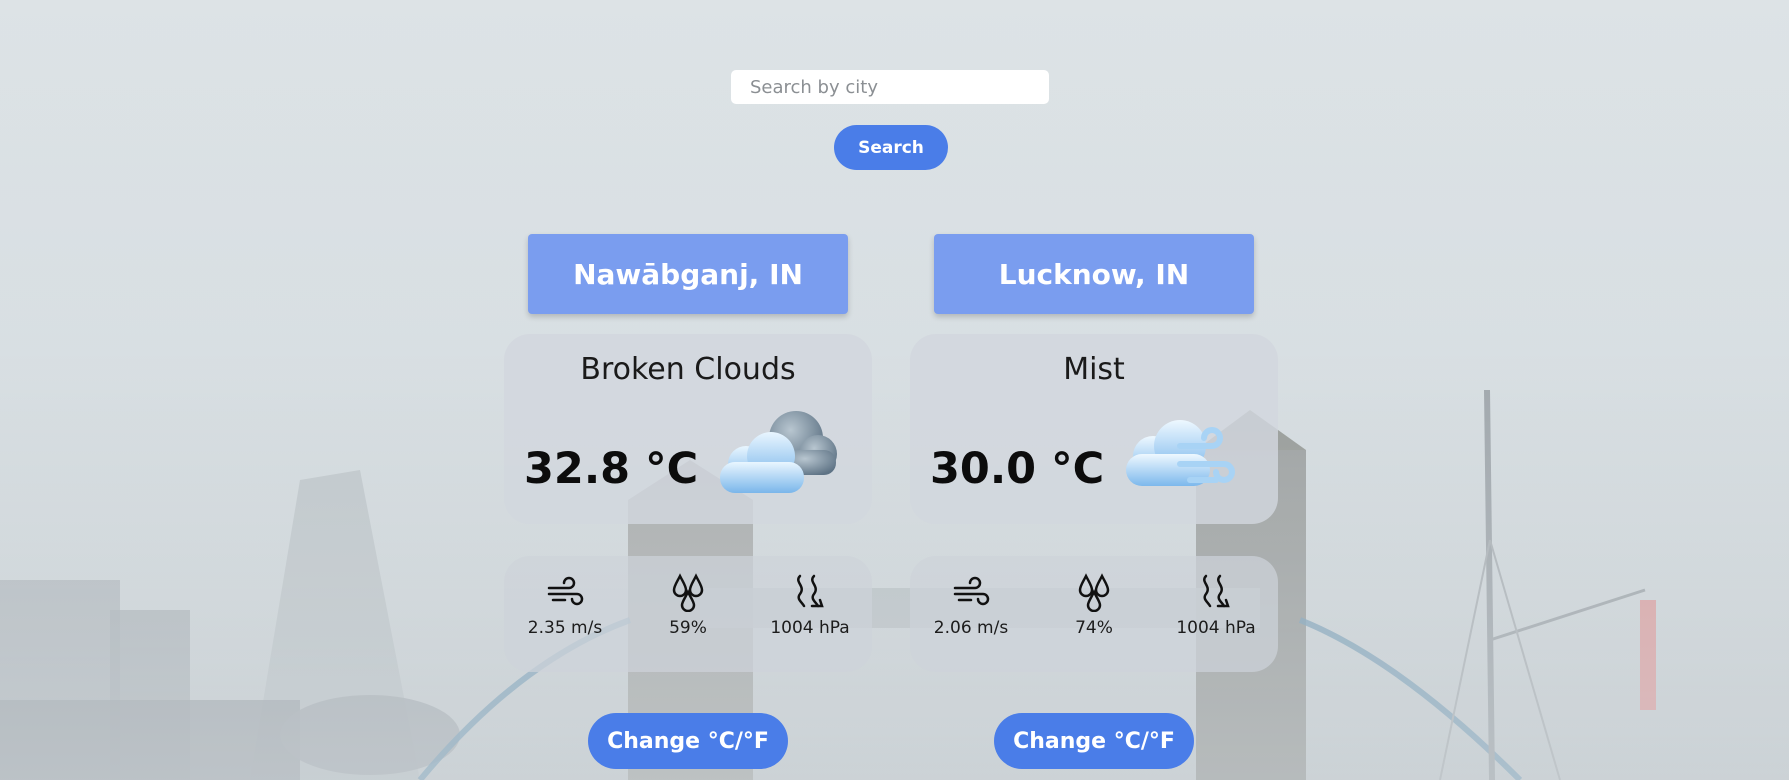 The image size is (1789, 780). Describe the element at coordinates (688, 274) in the screenshot. I see `city-title: Nawābganj, IN` at that location.